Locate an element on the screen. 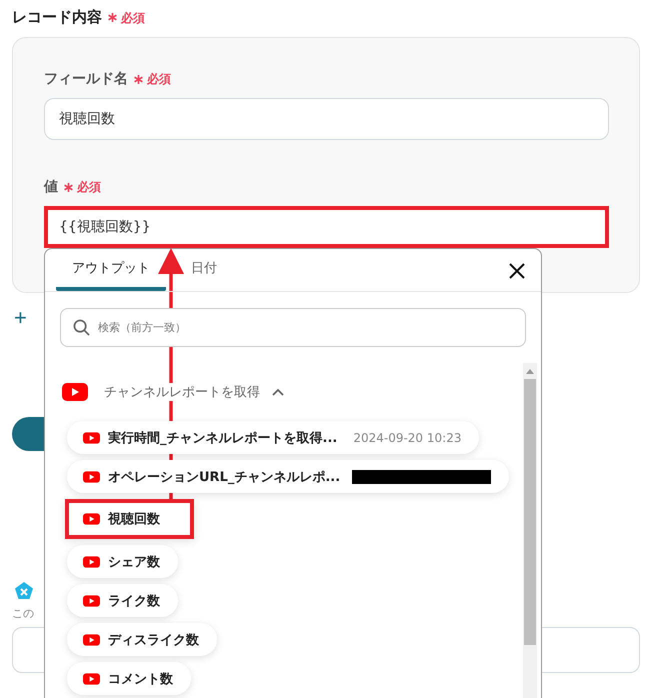 This screenshot has width=652, height=698. output-item: シェア数 is located at coordinates (122, 561).